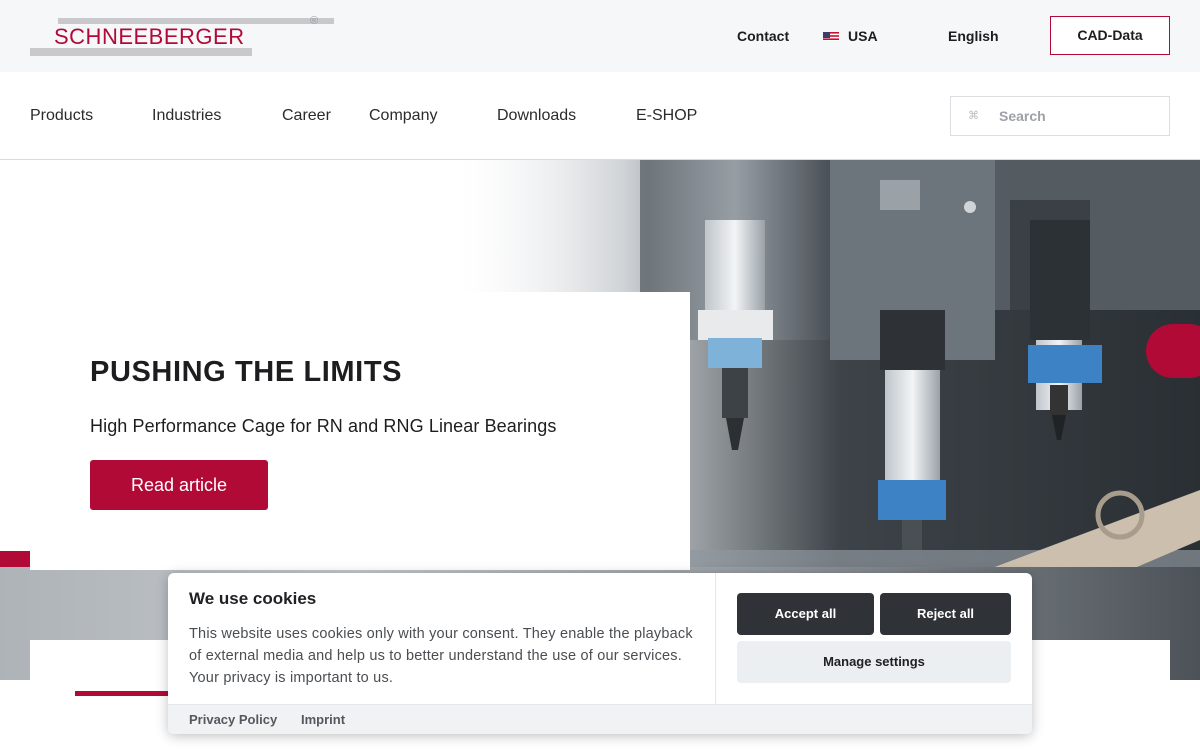 Image resolution: width=1200 pixels, height=750 pixels. I want to click on accept-all-button: Accept all, so click(805, 614).